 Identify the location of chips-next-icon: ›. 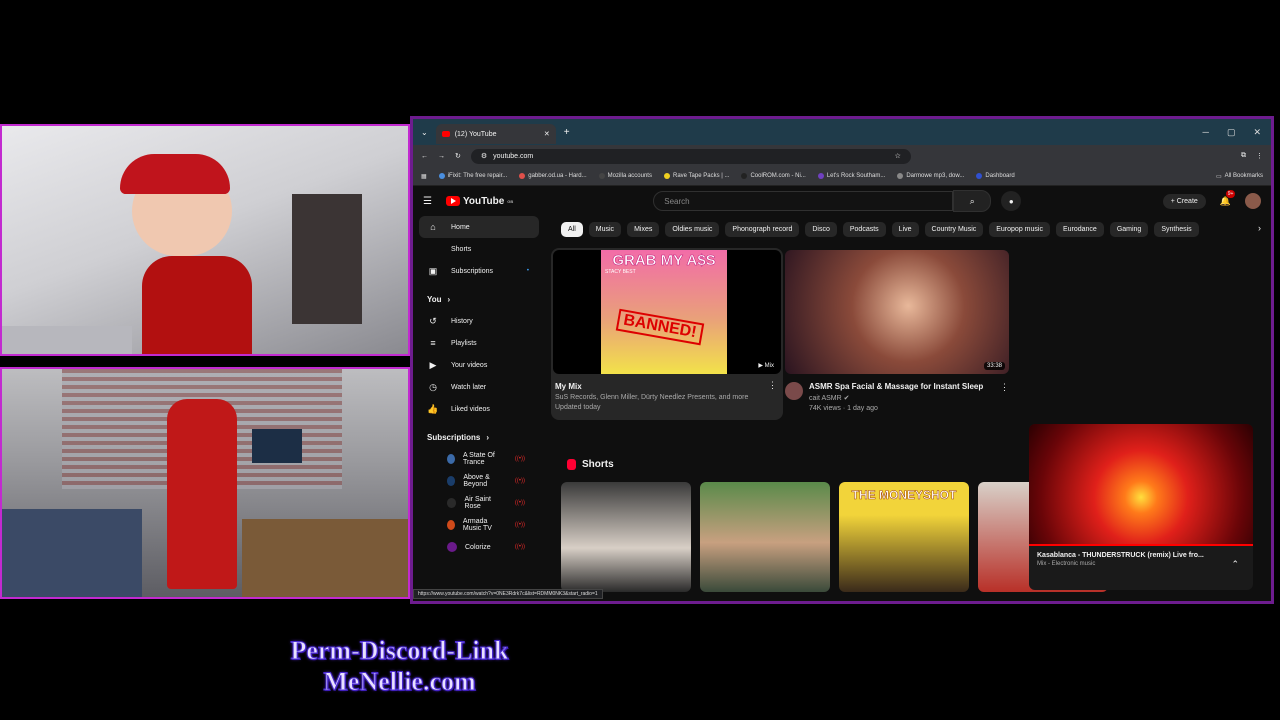
(1259, 228).